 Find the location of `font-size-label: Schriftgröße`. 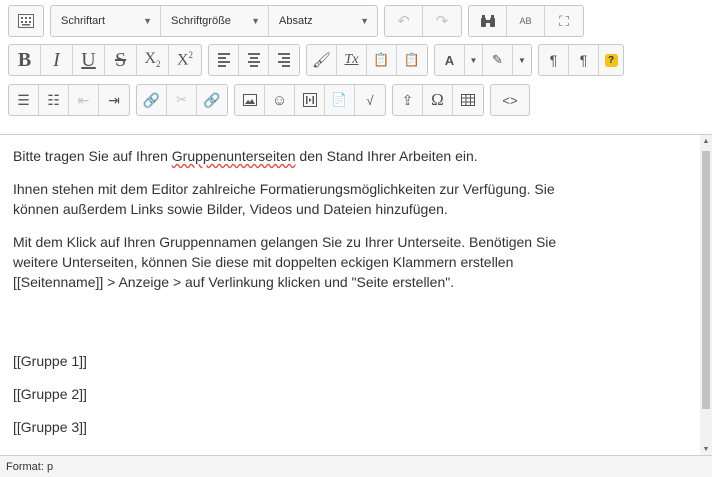

font-size-label: Schriftgröße is located at coordinates (201, 21).